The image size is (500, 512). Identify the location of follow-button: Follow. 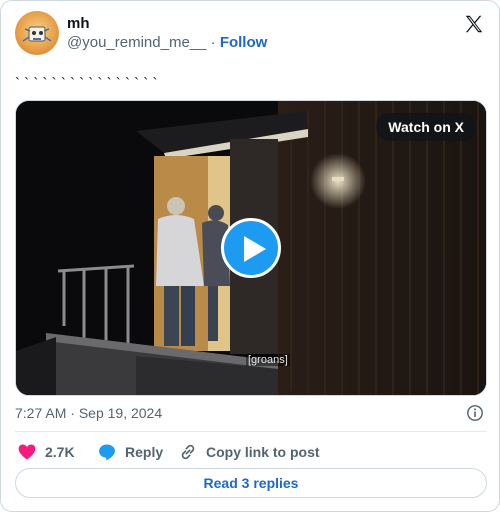
(244, 42).